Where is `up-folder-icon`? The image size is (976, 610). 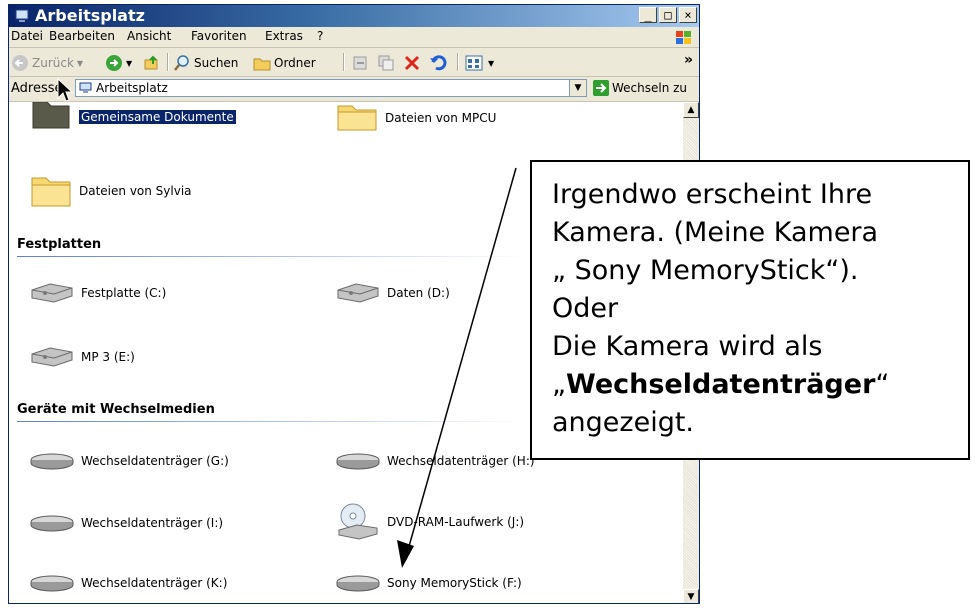 up-folder-icon is located at coordinates (151, 62).